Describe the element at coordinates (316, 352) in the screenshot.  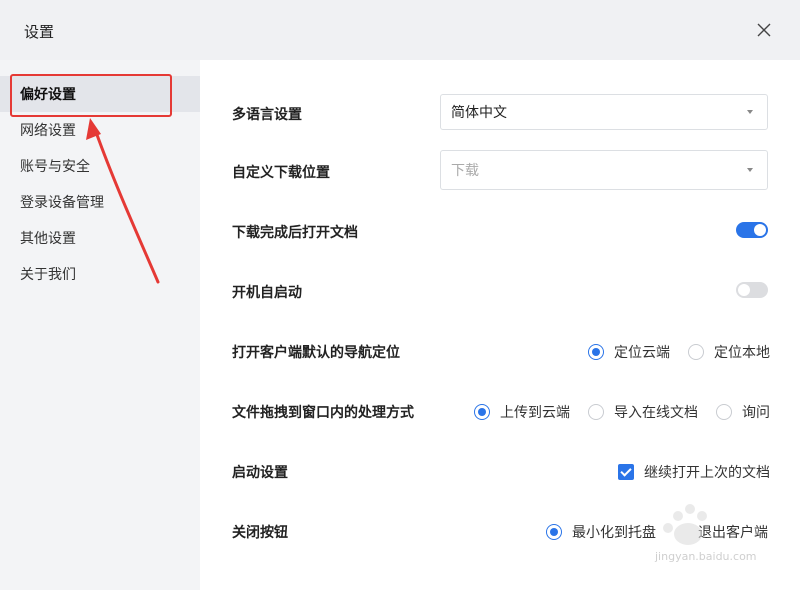
I see `default-nav-label: 打开客户端默认的导航定位` at that location.